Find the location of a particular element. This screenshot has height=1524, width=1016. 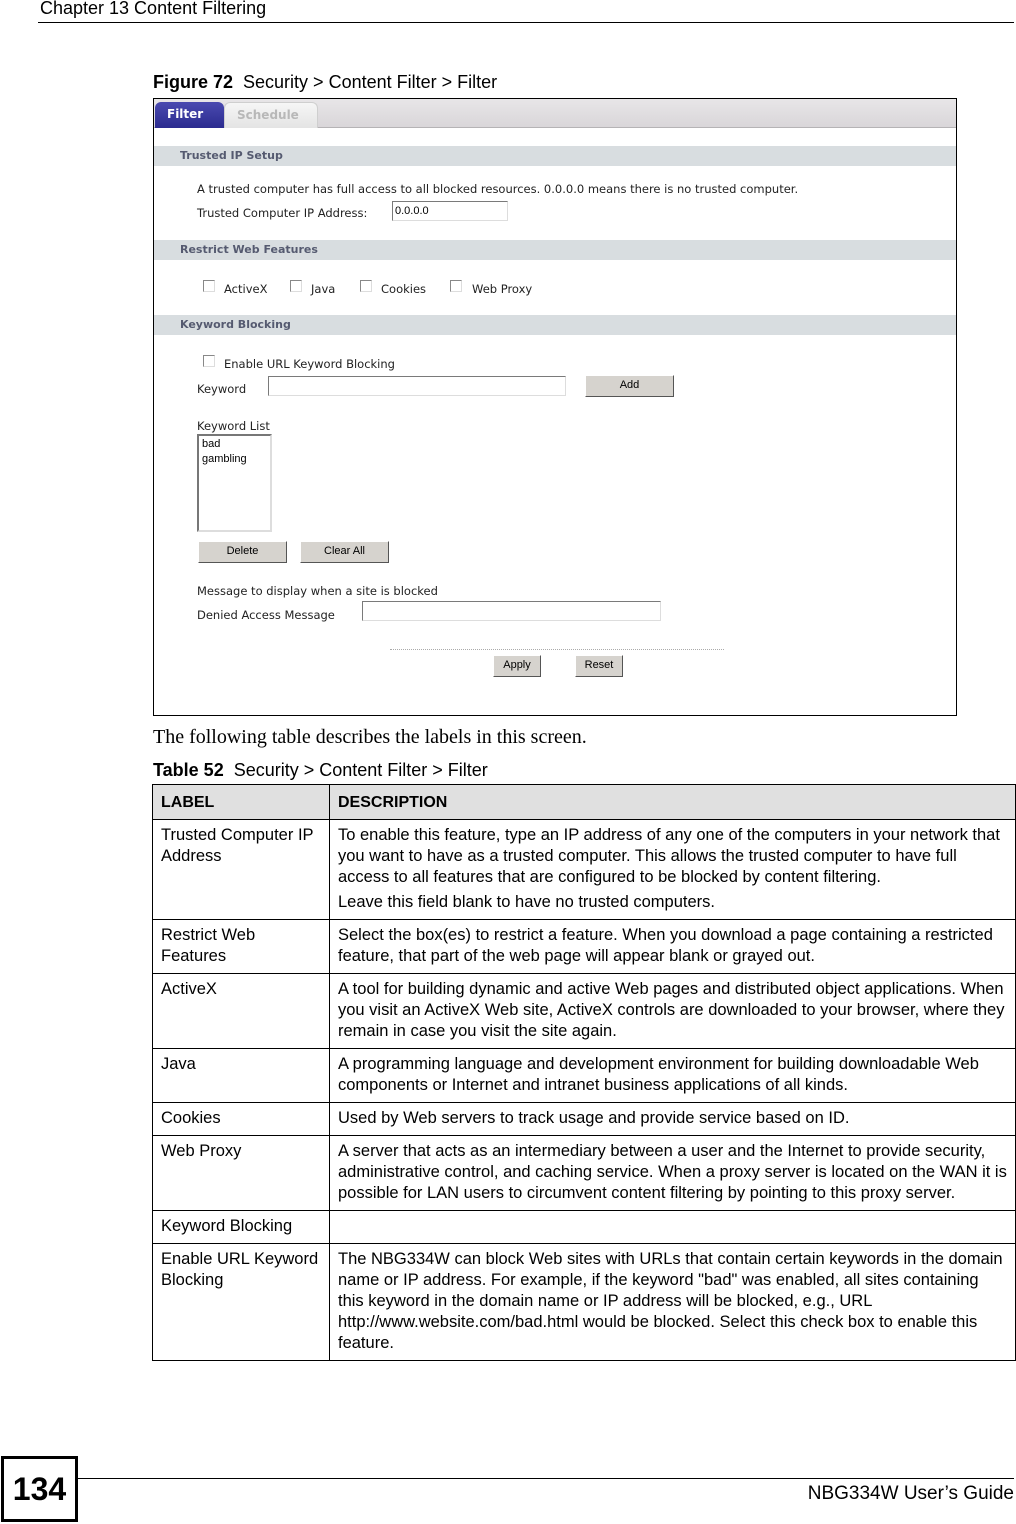

web-proxy-checkbox is located at coordinates (456, 286).